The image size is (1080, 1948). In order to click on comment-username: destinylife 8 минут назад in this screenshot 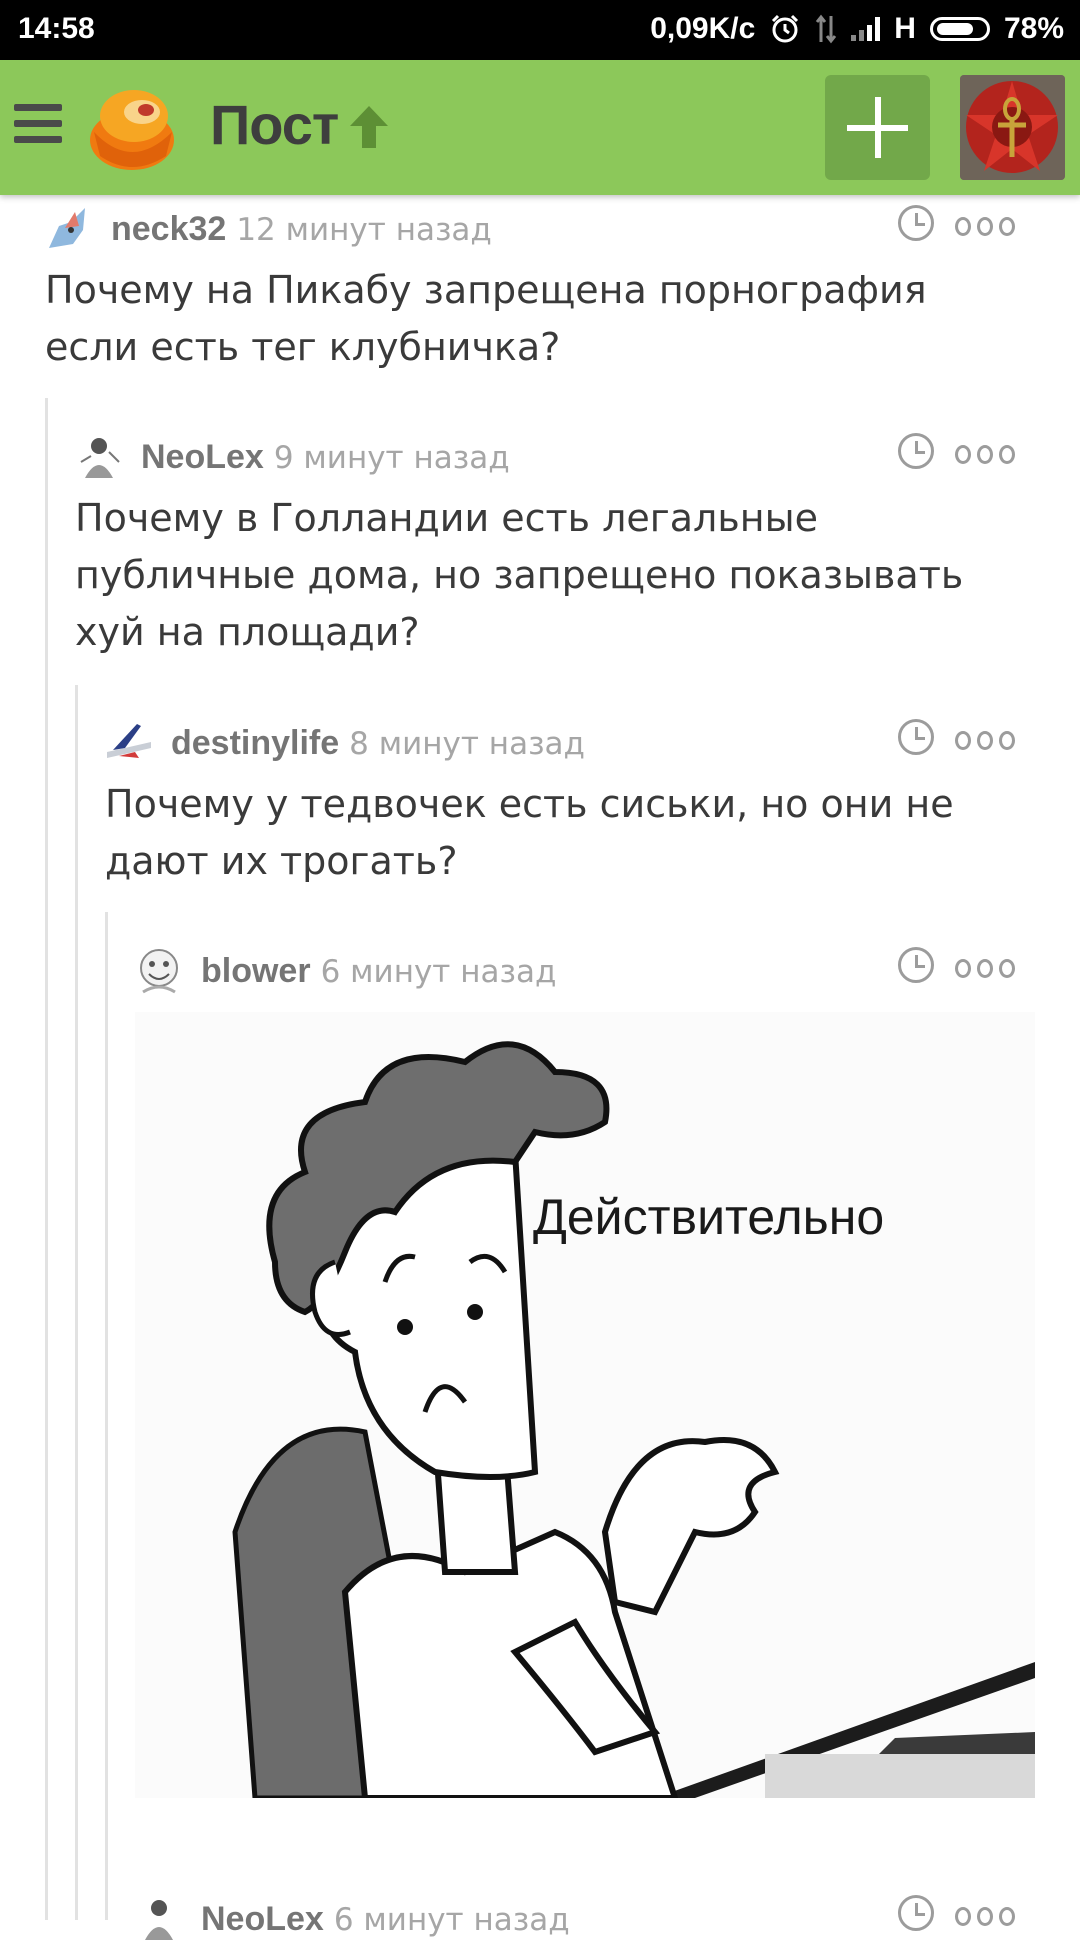, I will do `click(378, 743)`.